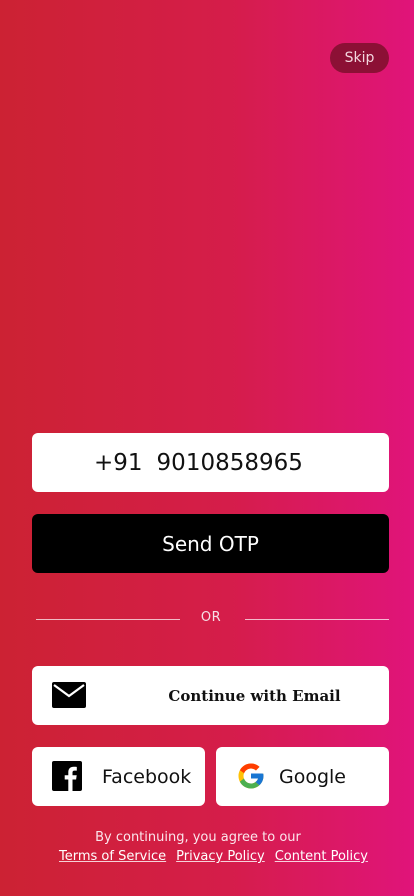 This screenshot has height=896, width=414. I want to click on country-code: +91, so click(118, 463).